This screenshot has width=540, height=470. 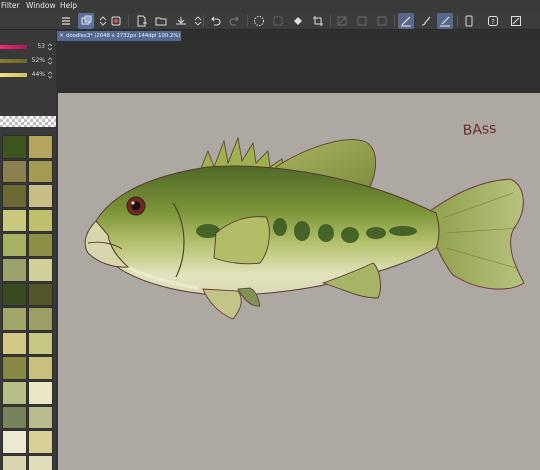 What do you see at coordinates (469, 21) in the screenshot?
I see `device-icon` at bounding box center [469, 21].